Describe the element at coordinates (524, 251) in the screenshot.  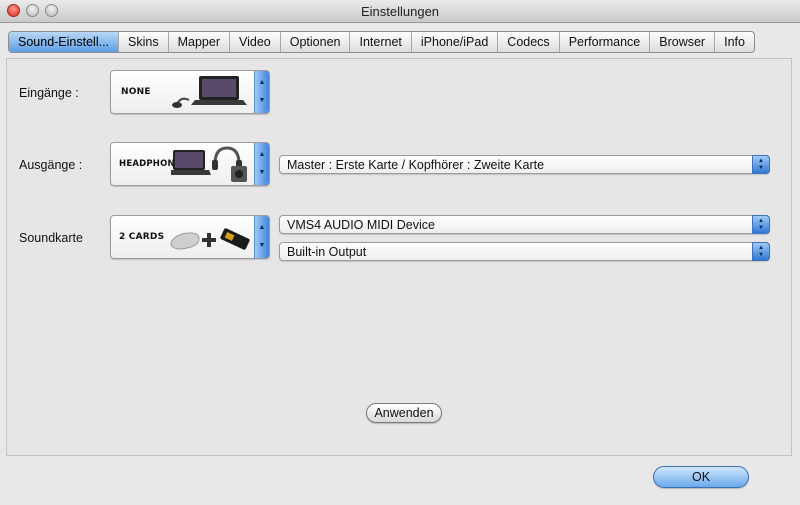
I see `soundcard-output-select: Built-in Output ▲ ▼` at that location.